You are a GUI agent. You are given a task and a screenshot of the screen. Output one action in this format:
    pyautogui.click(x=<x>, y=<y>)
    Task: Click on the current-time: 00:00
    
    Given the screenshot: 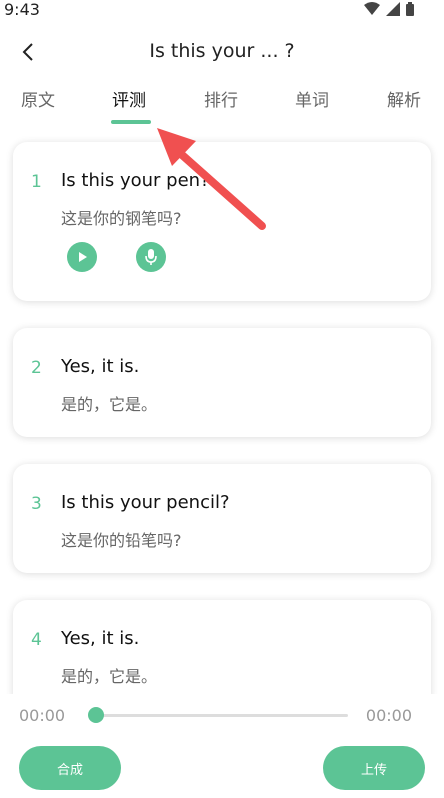 What is the action you would take?
    pyautogui.click(x=42, y=715)
    